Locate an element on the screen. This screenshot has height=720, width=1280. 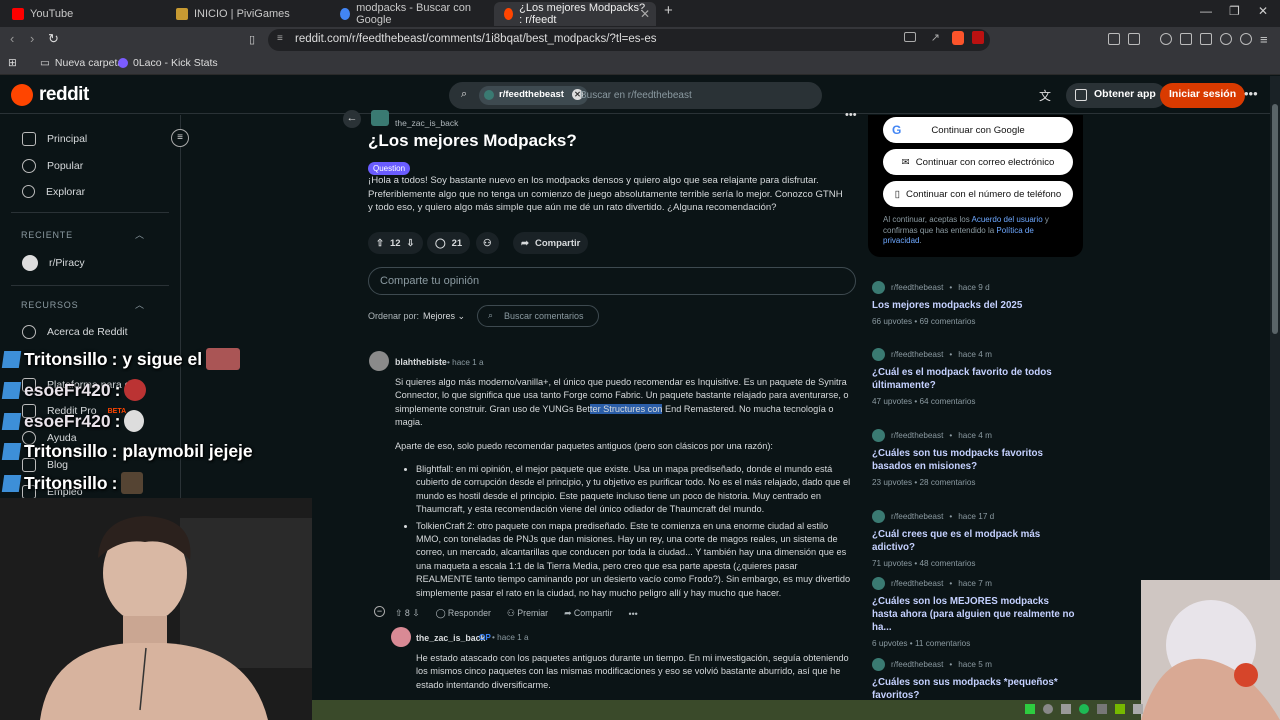
tab-reddit: ¿Los mejores Modpacks? : r/feedt ✕ is located at coordinates (575, 14).